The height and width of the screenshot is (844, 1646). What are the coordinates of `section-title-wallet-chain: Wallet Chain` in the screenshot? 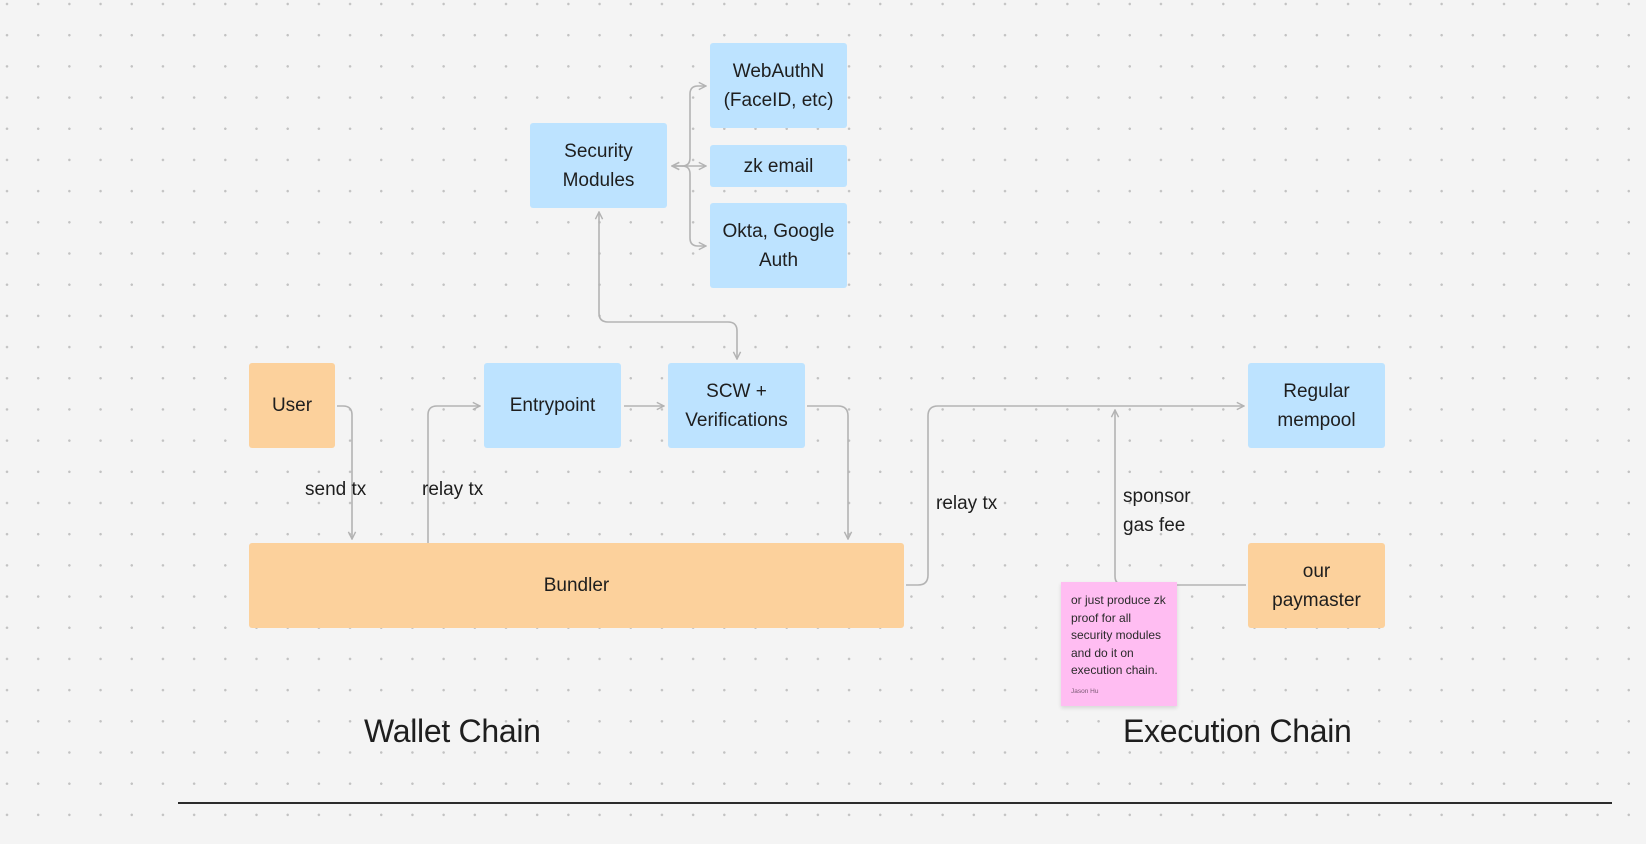 It's located at (452, 731).